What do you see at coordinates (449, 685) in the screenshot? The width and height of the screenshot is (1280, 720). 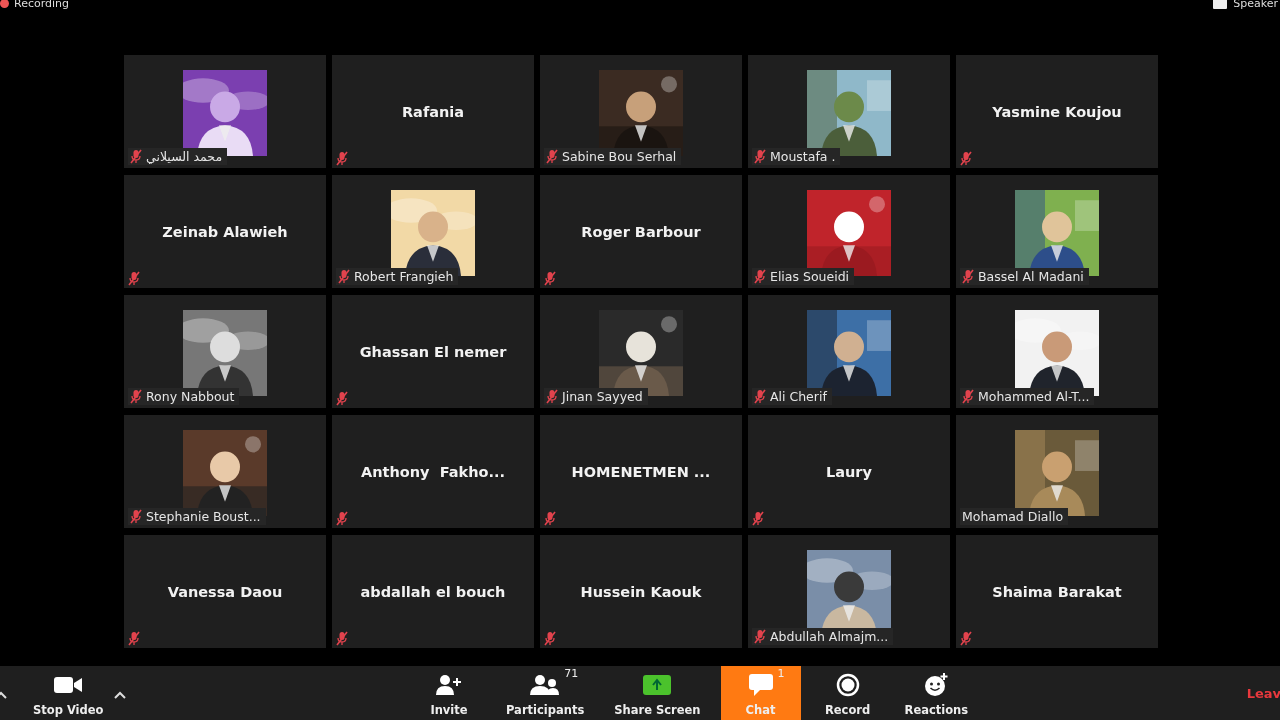 I see `add-person-icon` at bounding box center [449, 685].